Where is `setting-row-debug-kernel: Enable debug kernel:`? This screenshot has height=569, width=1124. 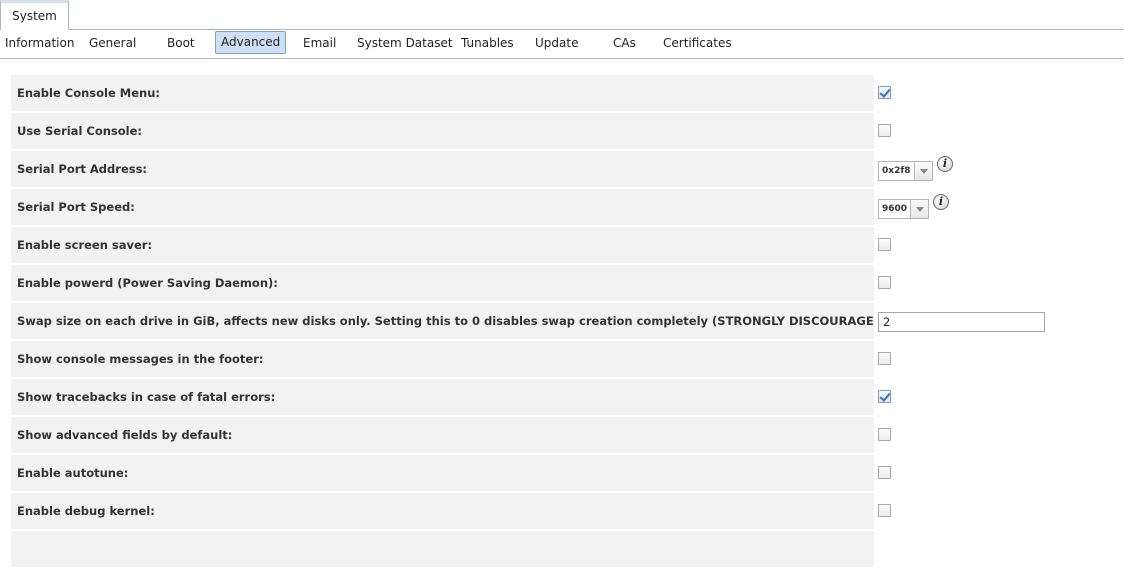
setting-row-debug-kernel: Enable debug kernel: is located at coordinates (567, 511).